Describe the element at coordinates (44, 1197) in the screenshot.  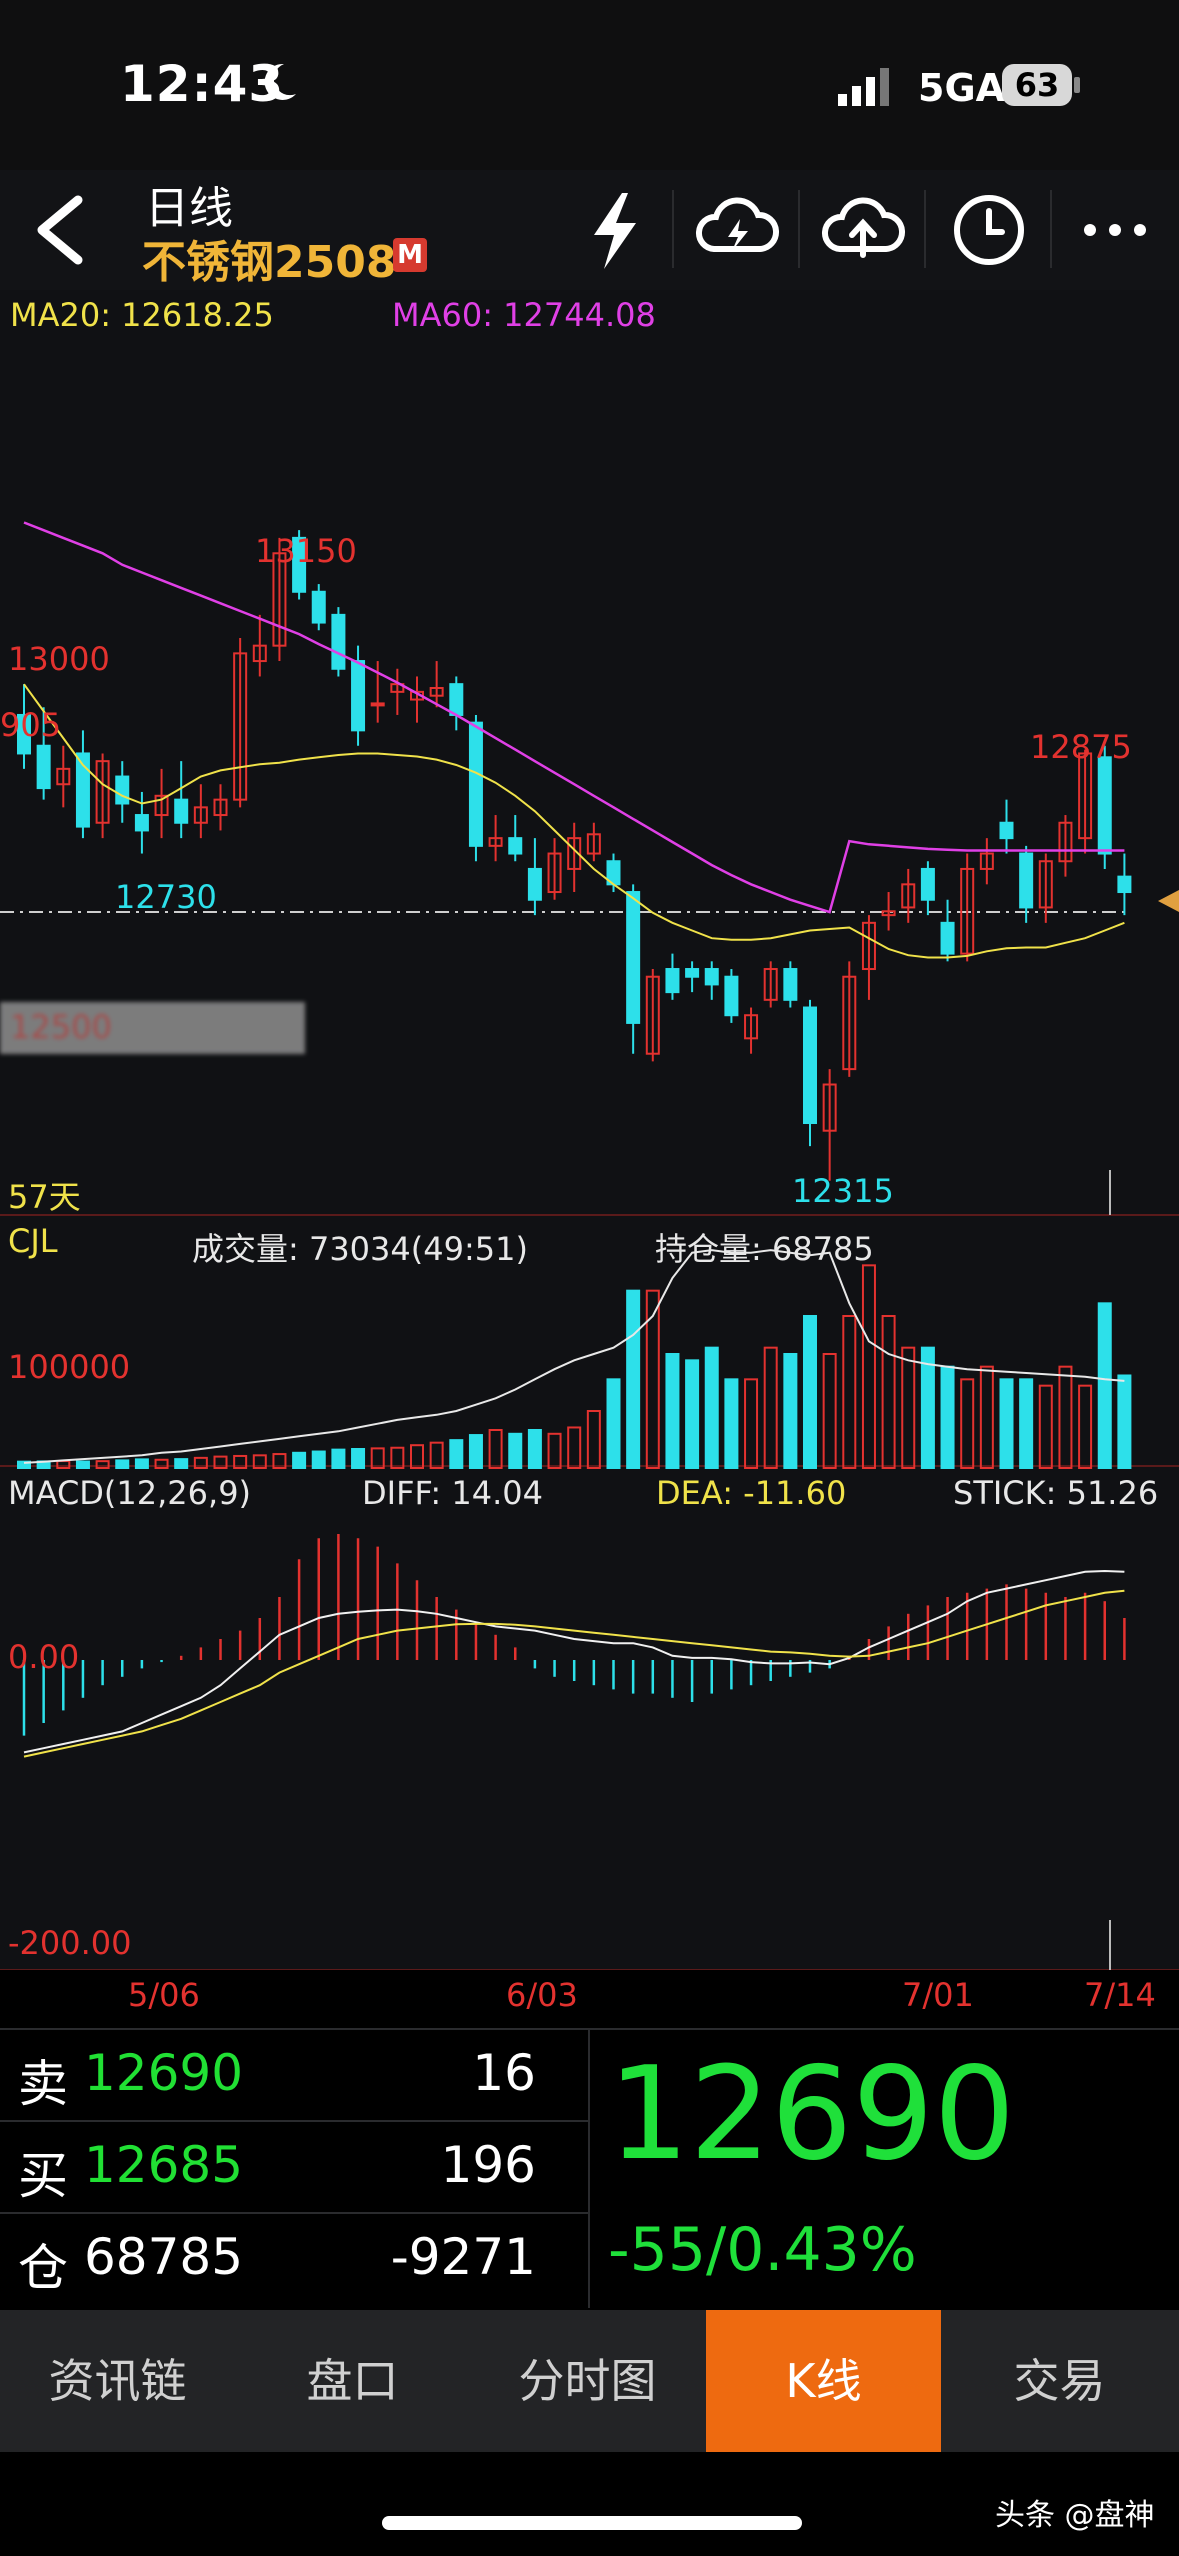
I see `days-count: 57天` at that location.